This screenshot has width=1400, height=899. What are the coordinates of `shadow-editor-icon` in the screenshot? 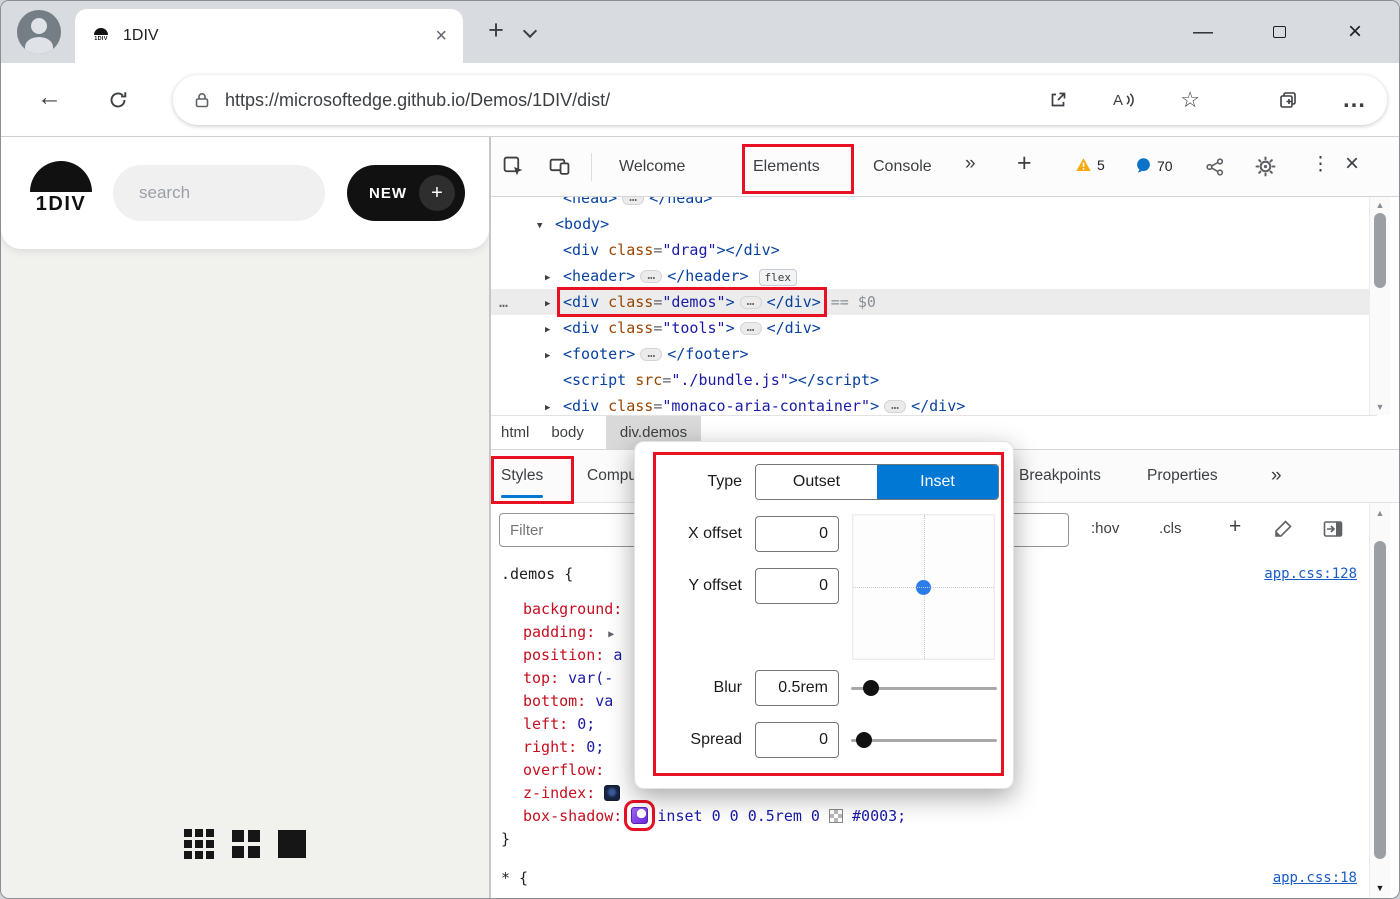 It's located at (640, 815).